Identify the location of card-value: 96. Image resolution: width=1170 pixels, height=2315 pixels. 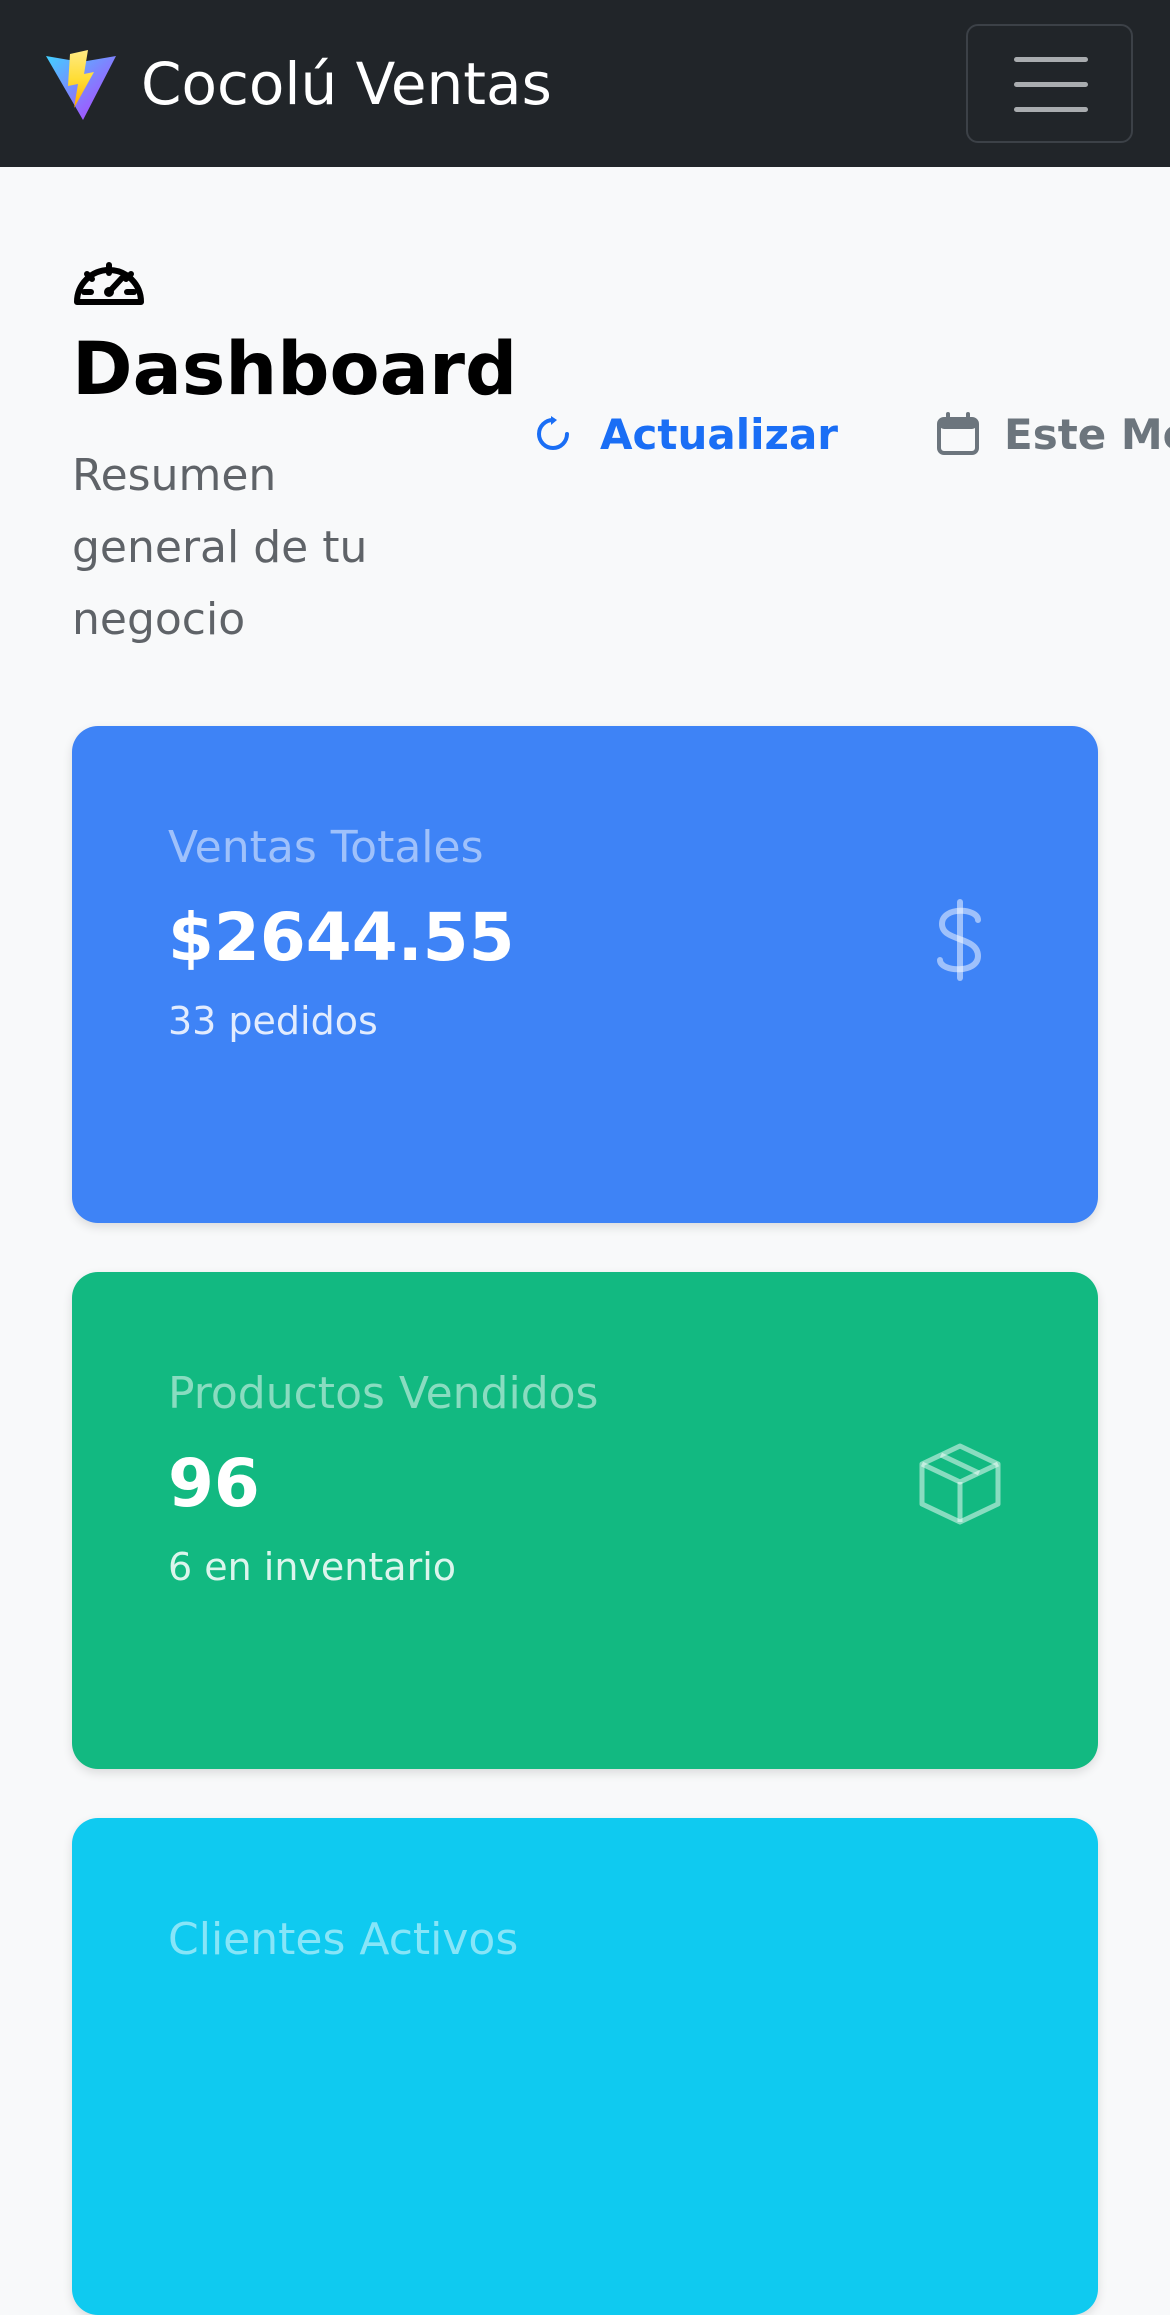
(214, 1483).